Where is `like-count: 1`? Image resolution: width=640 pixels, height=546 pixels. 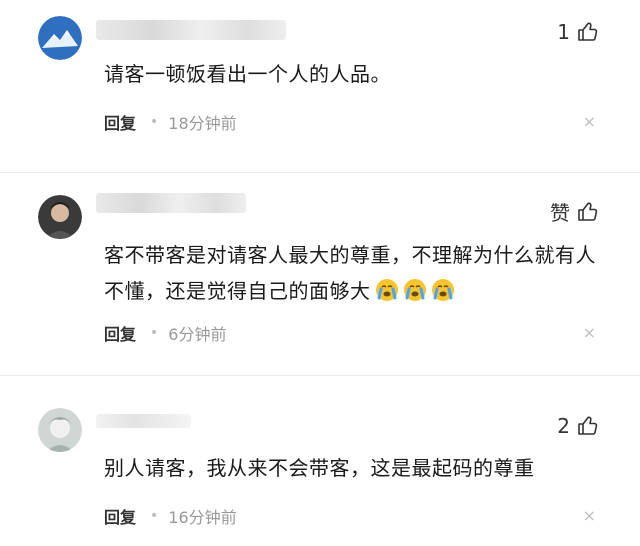
like-count: 1 is located at coordinates (563, 32).